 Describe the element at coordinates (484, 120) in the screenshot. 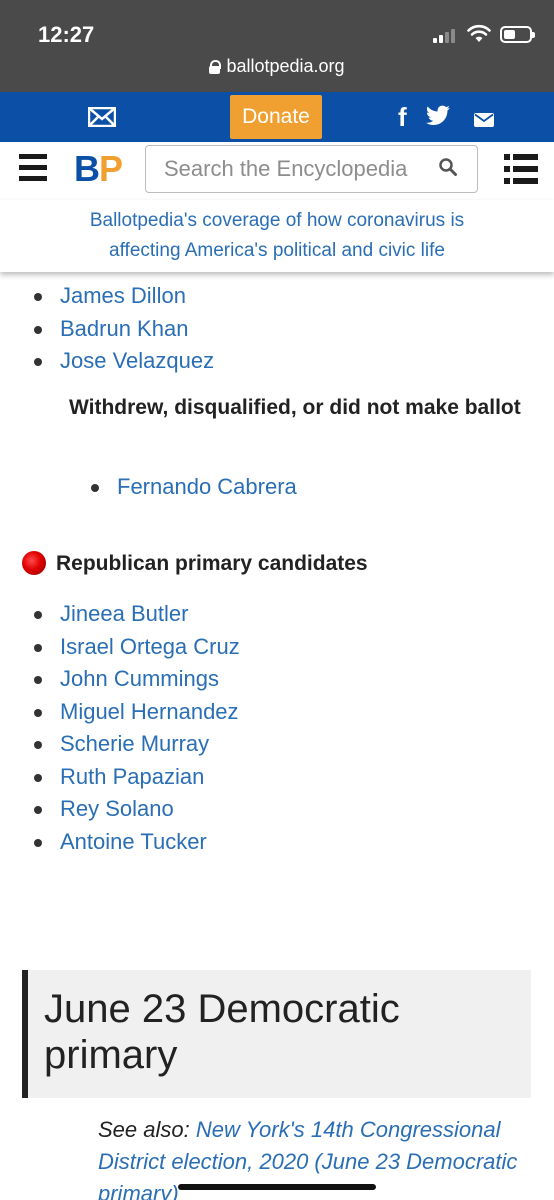

I see `email-share-icon` at that location.